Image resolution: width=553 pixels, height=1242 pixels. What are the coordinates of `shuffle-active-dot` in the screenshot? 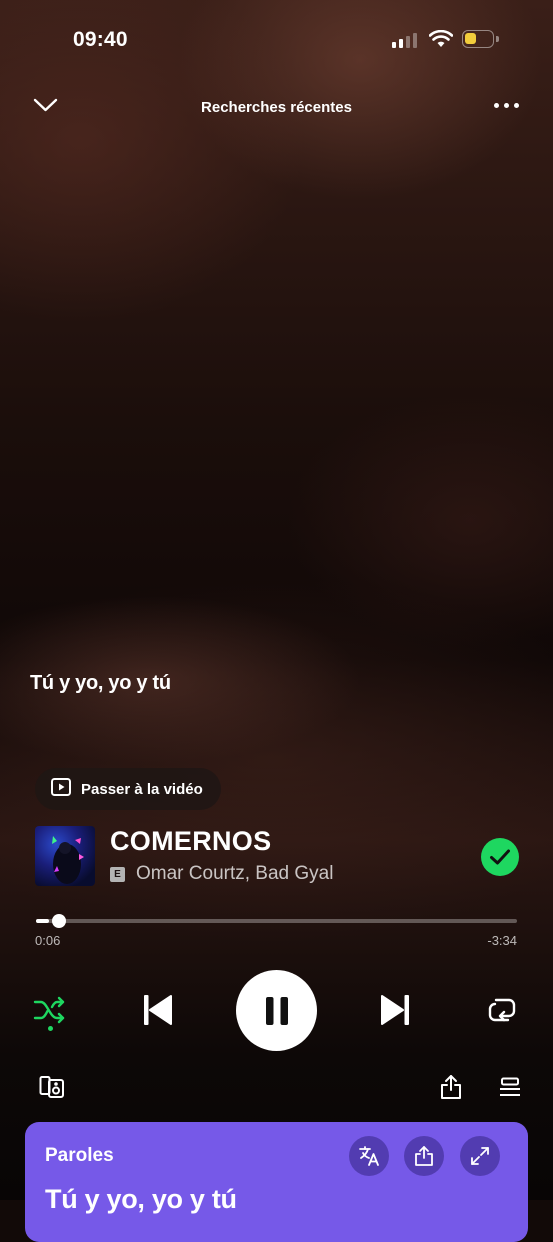 It's located at (50, 1028).